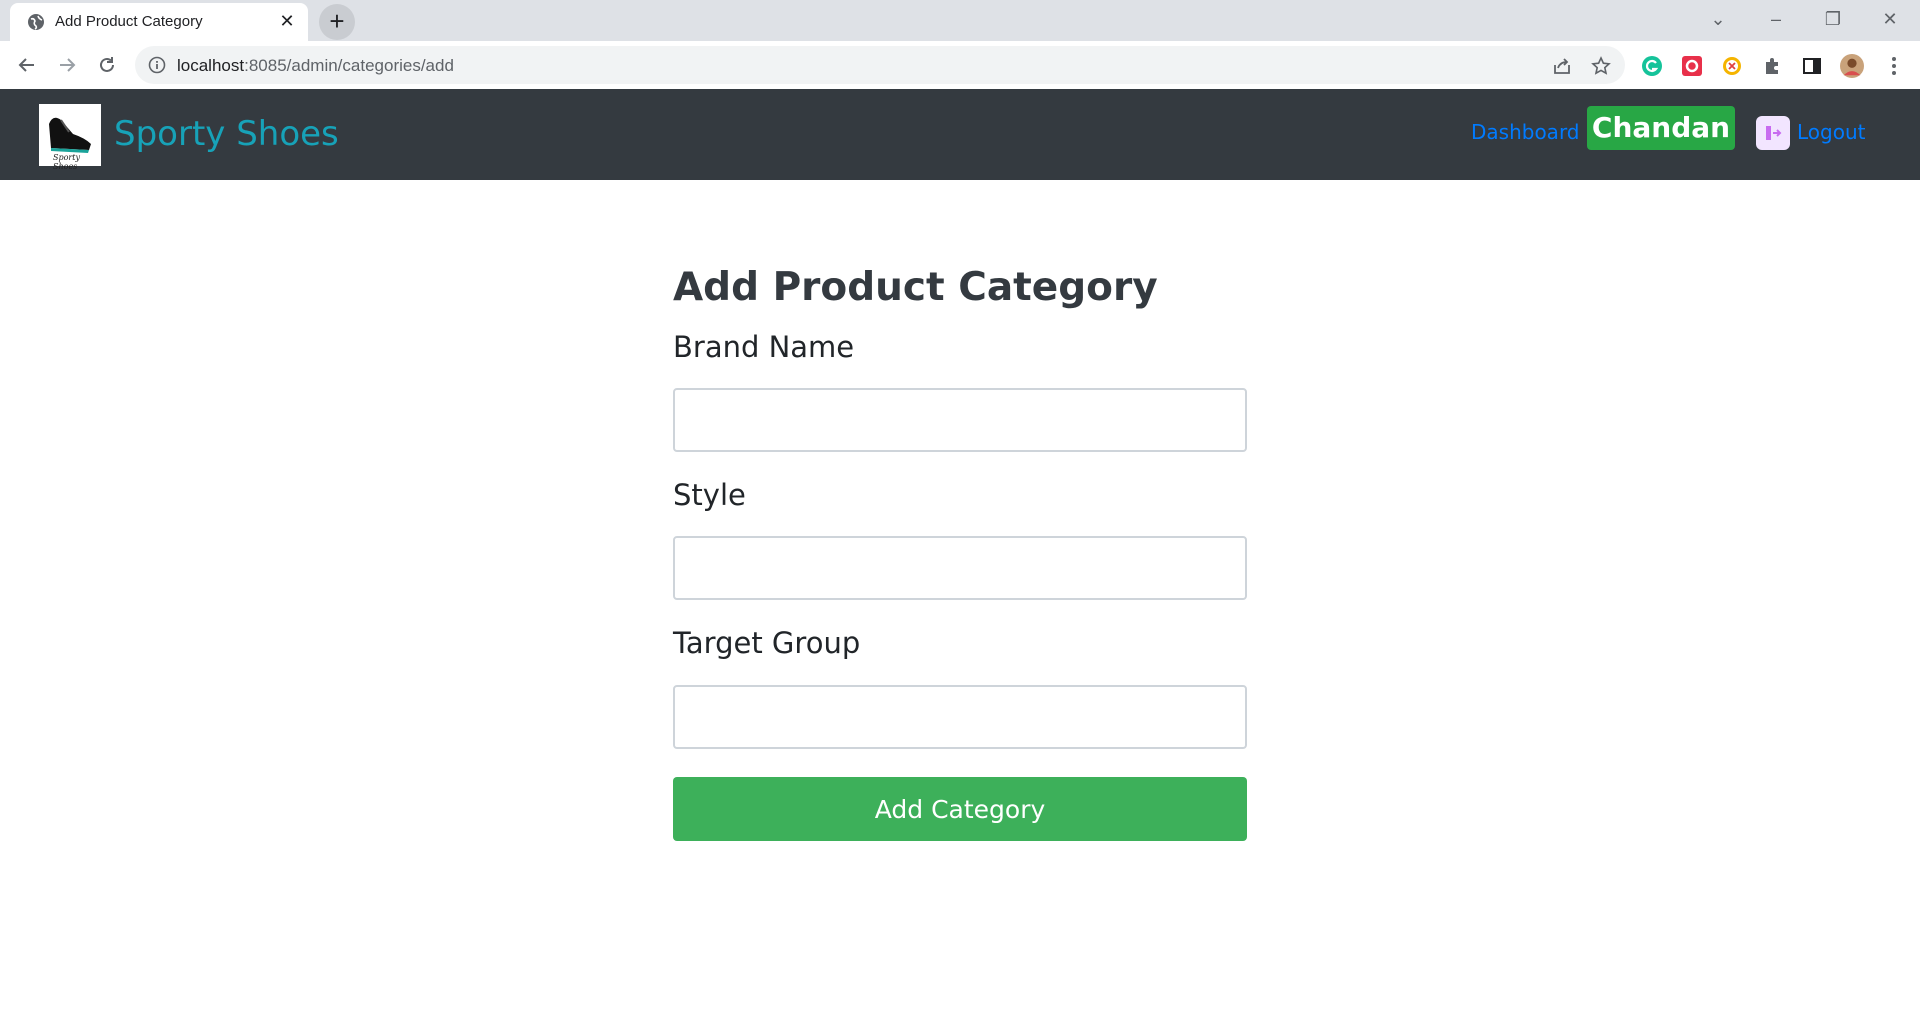 This screenshot has height=1012, width=1920. What do you see at coordinates (211, 65) in the screenshot?
I see `url-host: localhost` at bounding box center [211, 65].